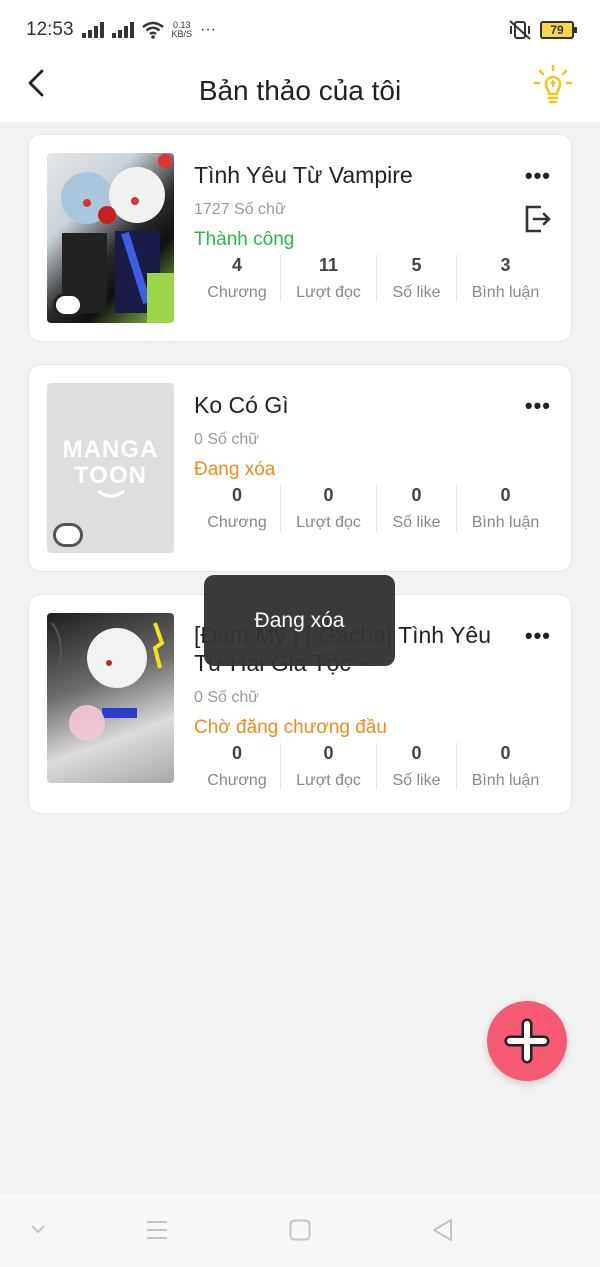  I want to click on mute-vibrate-icon, so click(520, 30).